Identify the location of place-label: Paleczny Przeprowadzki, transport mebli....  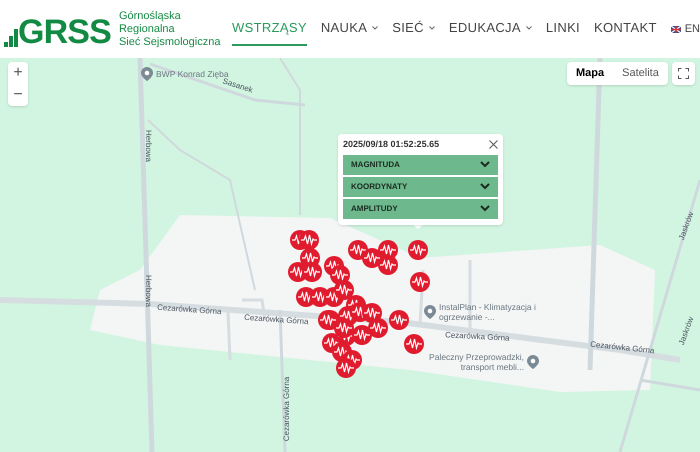
(472, 362).